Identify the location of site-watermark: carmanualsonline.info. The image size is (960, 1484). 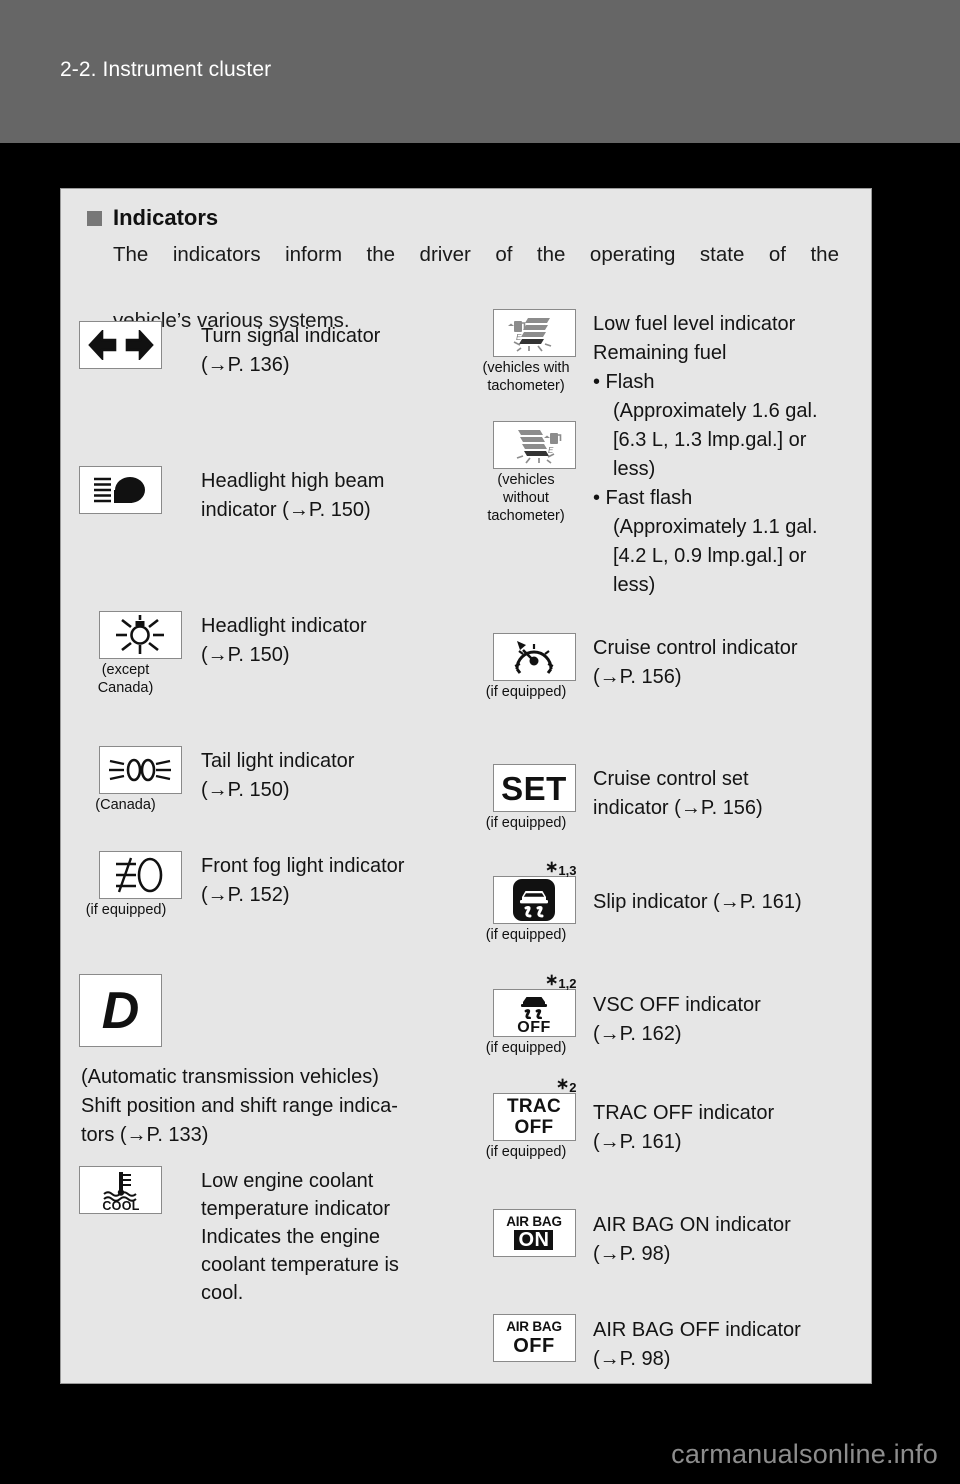
(804, 1454).